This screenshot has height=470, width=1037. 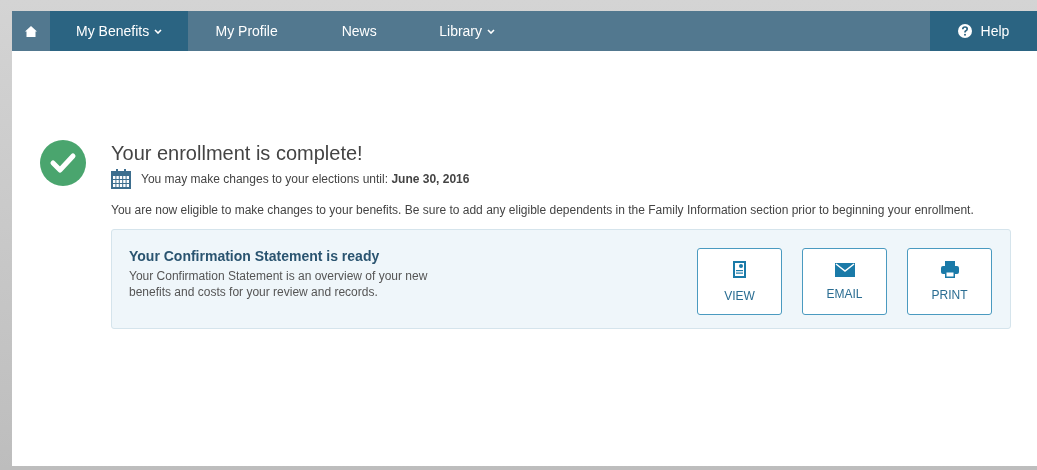 I want to click on statement-description: Your Confirmation Statement is an overview of your new benefits and costs for your review and records., so click(x=279, y=284).